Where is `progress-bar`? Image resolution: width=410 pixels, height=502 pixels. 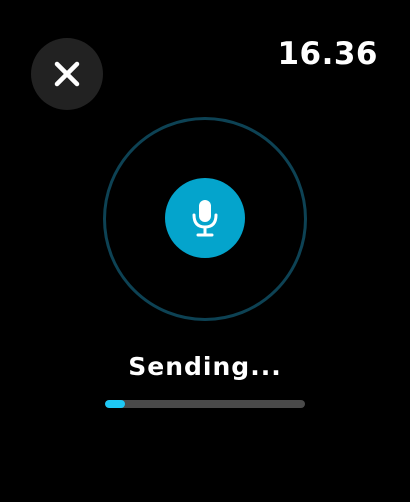
progress-bar is located at coordinates (205, 404).